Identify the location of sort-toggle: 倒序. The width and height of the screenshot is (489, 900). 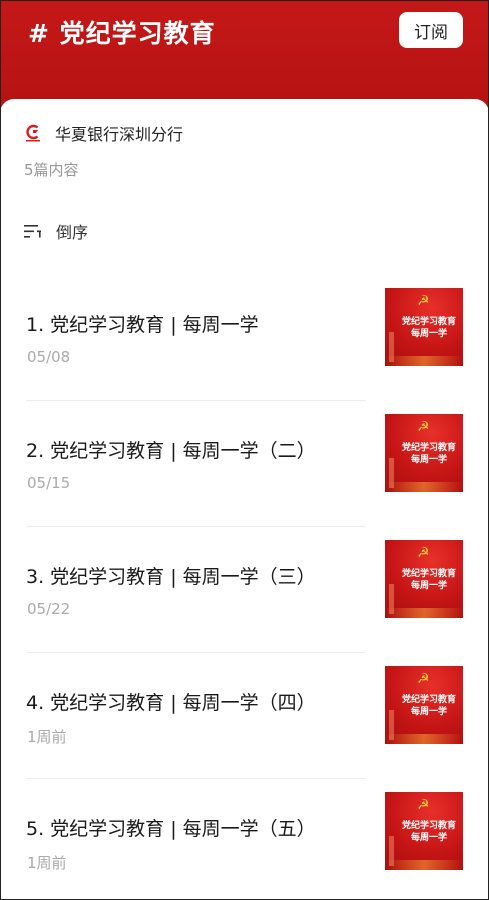
(56, 231).